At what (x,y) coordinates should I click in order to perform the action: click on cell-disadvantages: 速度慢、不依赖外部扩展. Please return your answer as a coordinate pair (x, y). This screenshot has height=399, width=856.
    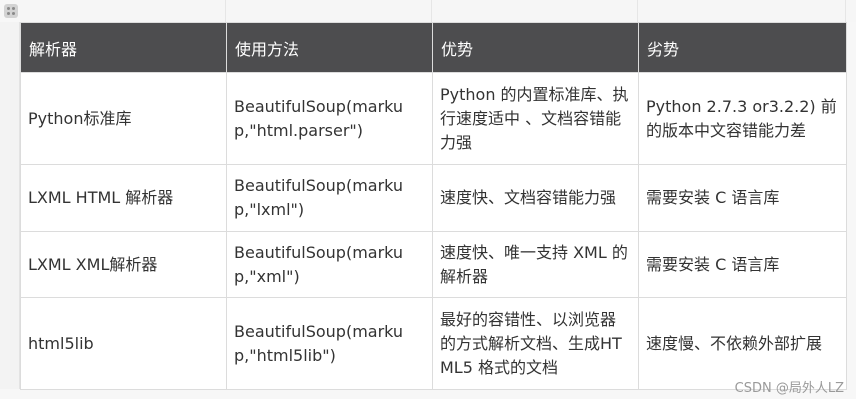
    Looking at the image, I should click on (742, 343).